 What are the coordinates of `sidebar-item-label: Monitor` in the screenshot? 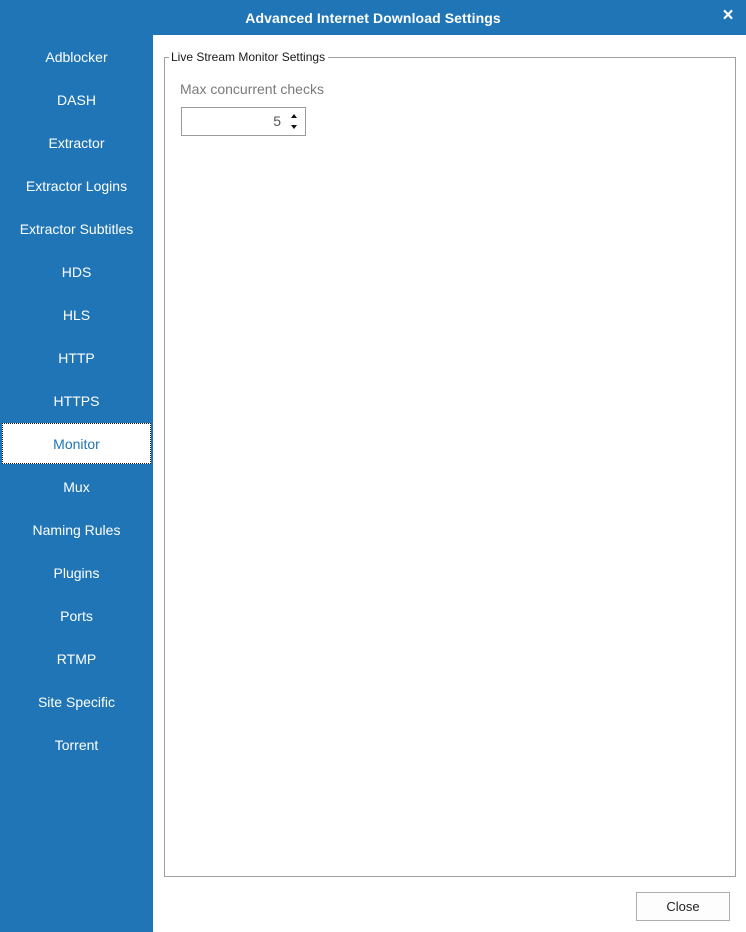 It's located at (76, 443).